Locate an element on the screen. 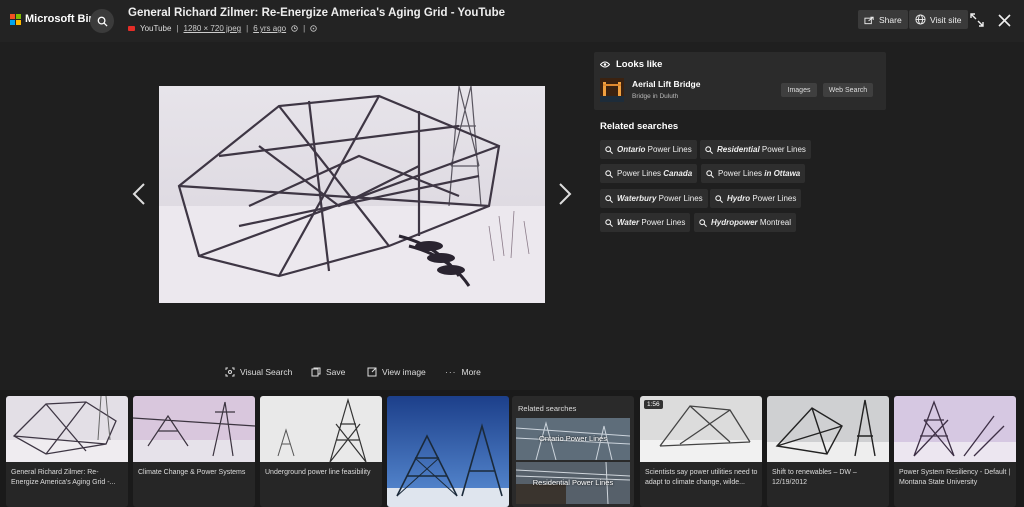 The height and width of the screenshot is (507, 1024). related-tile-residential: Residential Power Lines is located at coordinates (573, 483).